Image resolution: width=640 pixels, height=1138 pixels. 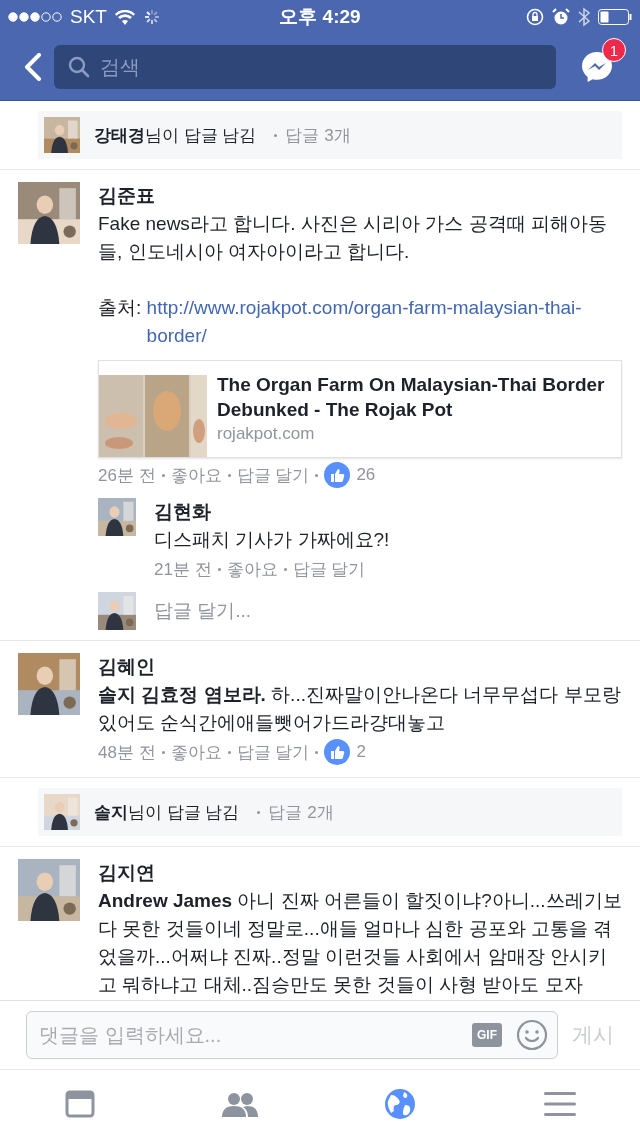 What do you see at coordinates (151, 17) in the screenshot?
I see `loading-icon` at bounding box center [151, 17].